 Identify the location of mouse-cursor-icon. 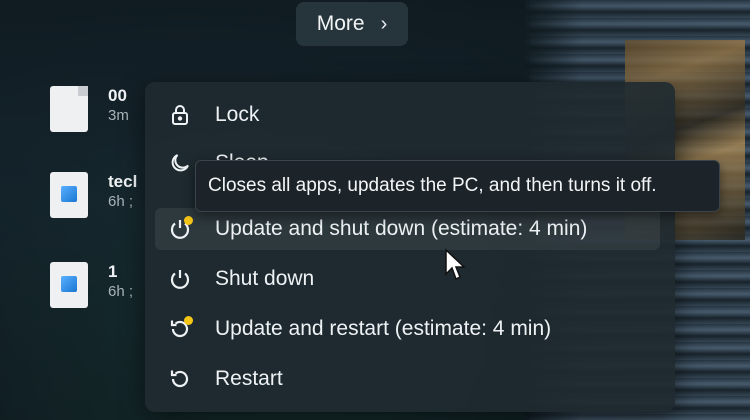
(455, 265).